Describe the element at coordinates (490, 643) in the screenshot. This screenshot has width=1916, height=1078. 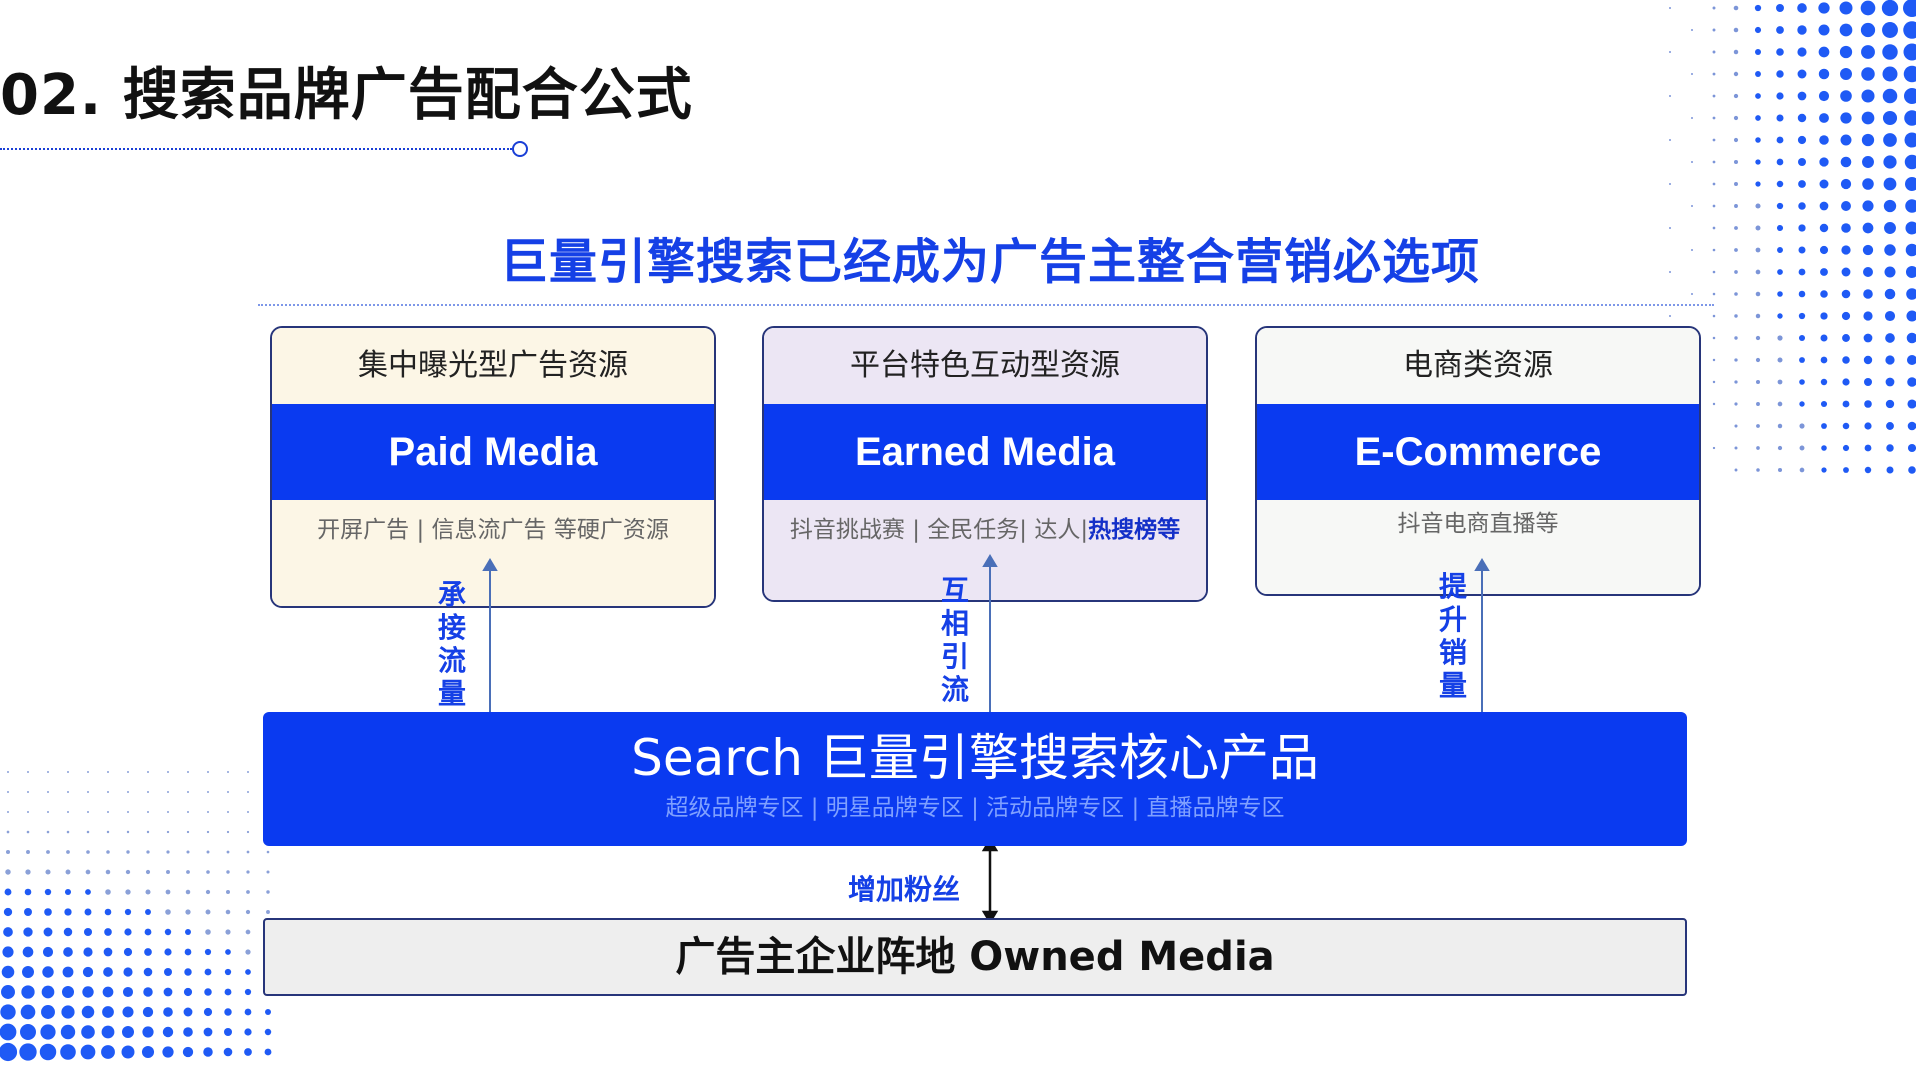
I see `arrow-paid-to-core` at that location.